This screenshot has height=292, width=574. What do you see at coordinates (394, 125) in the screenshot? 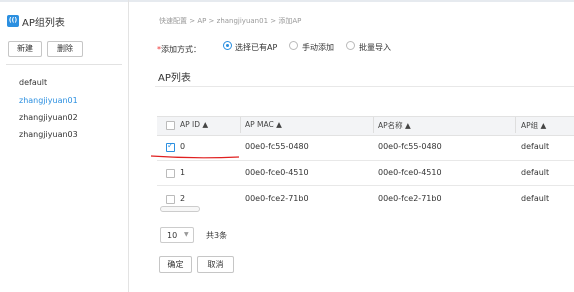
I see `column-header-ap-name: AP名称 ▲` at bounding box center [394, 125].